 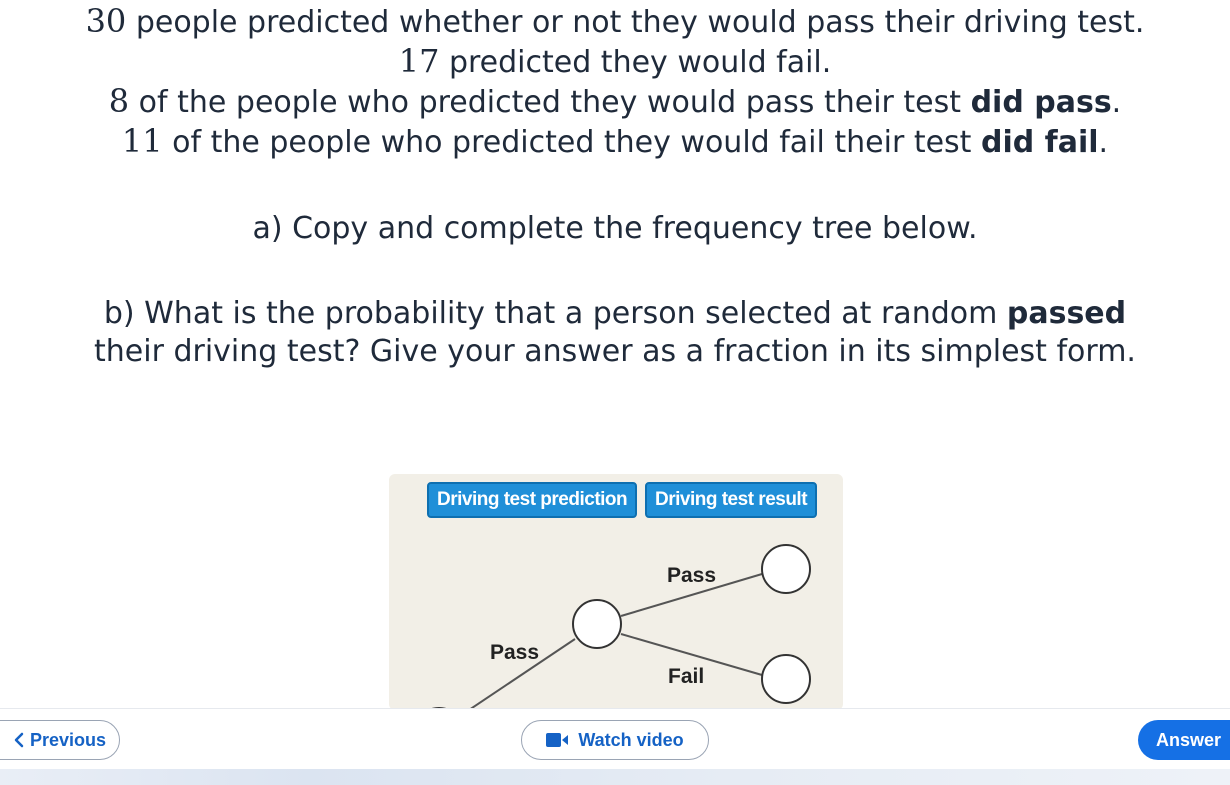 What do you see at coordinates (631, 739) in the screenshot?
I see `watch-video-label: Watch video` at bounding box center [631, 739].